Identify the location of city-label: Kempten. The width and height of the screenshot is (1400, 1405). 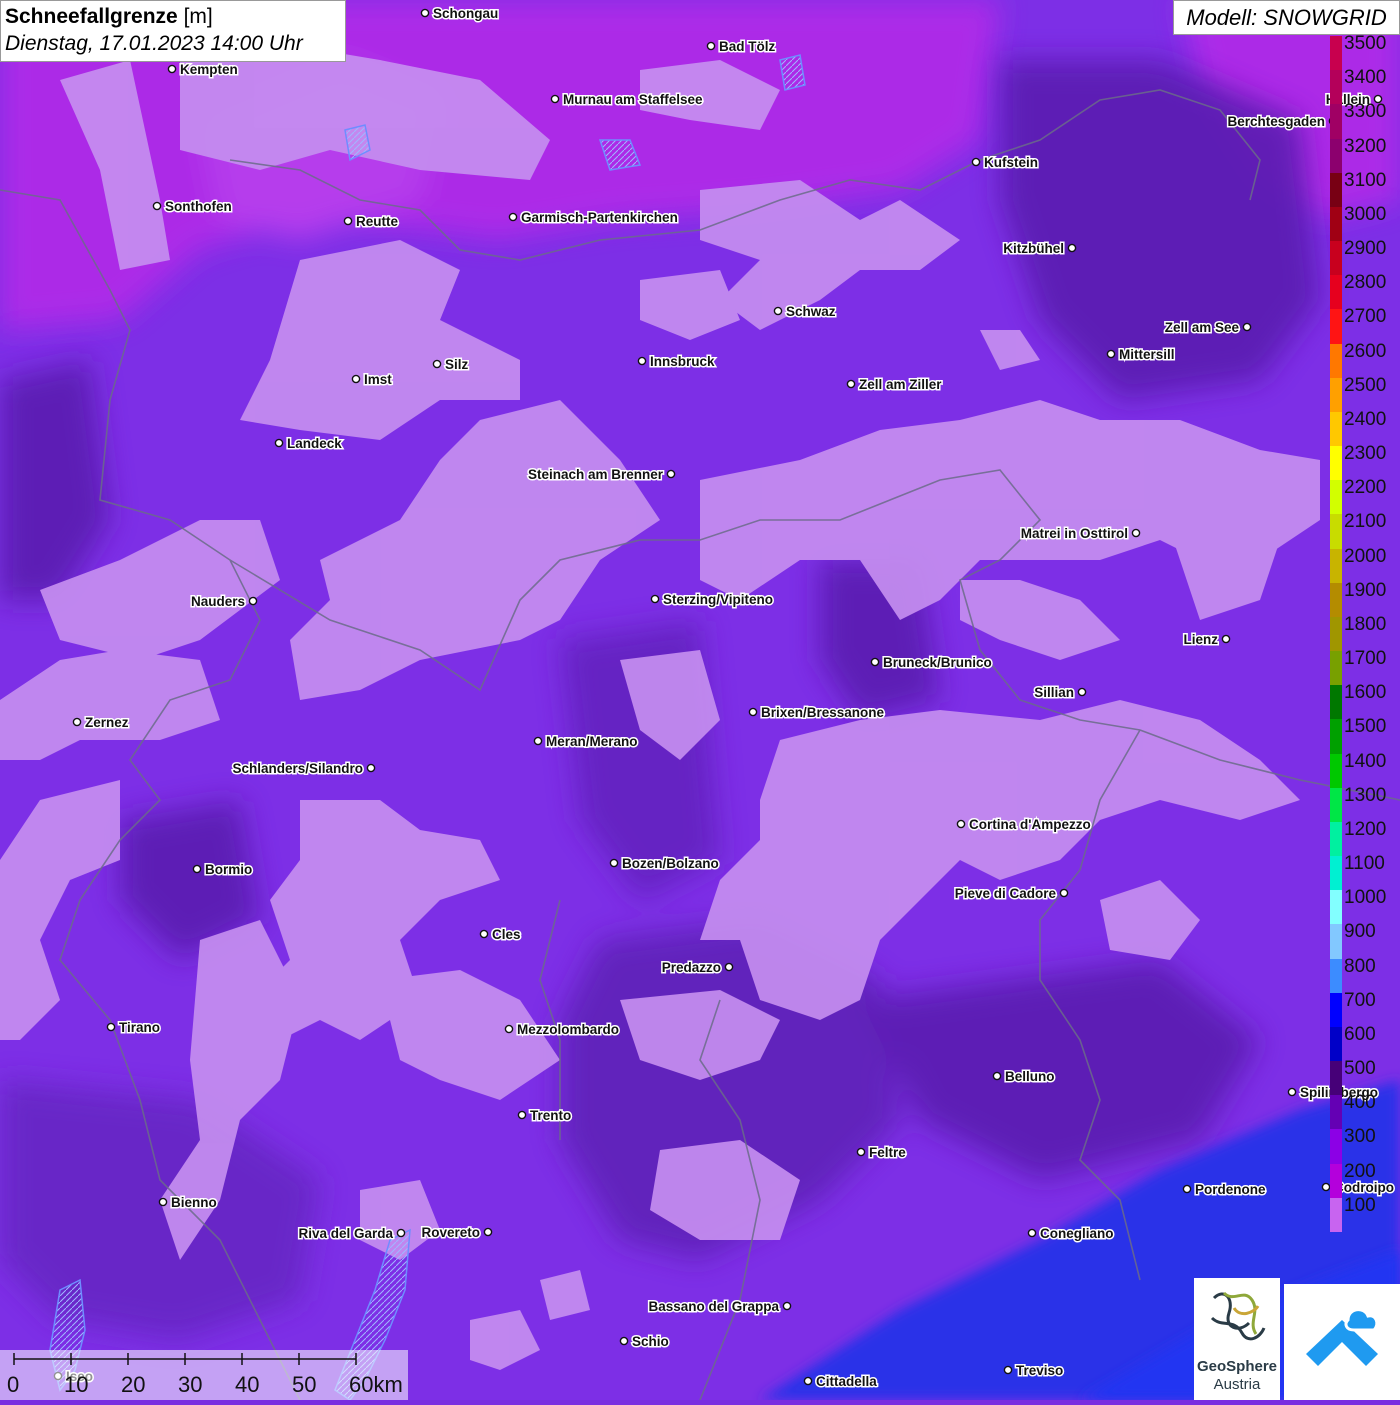
(209, 69).